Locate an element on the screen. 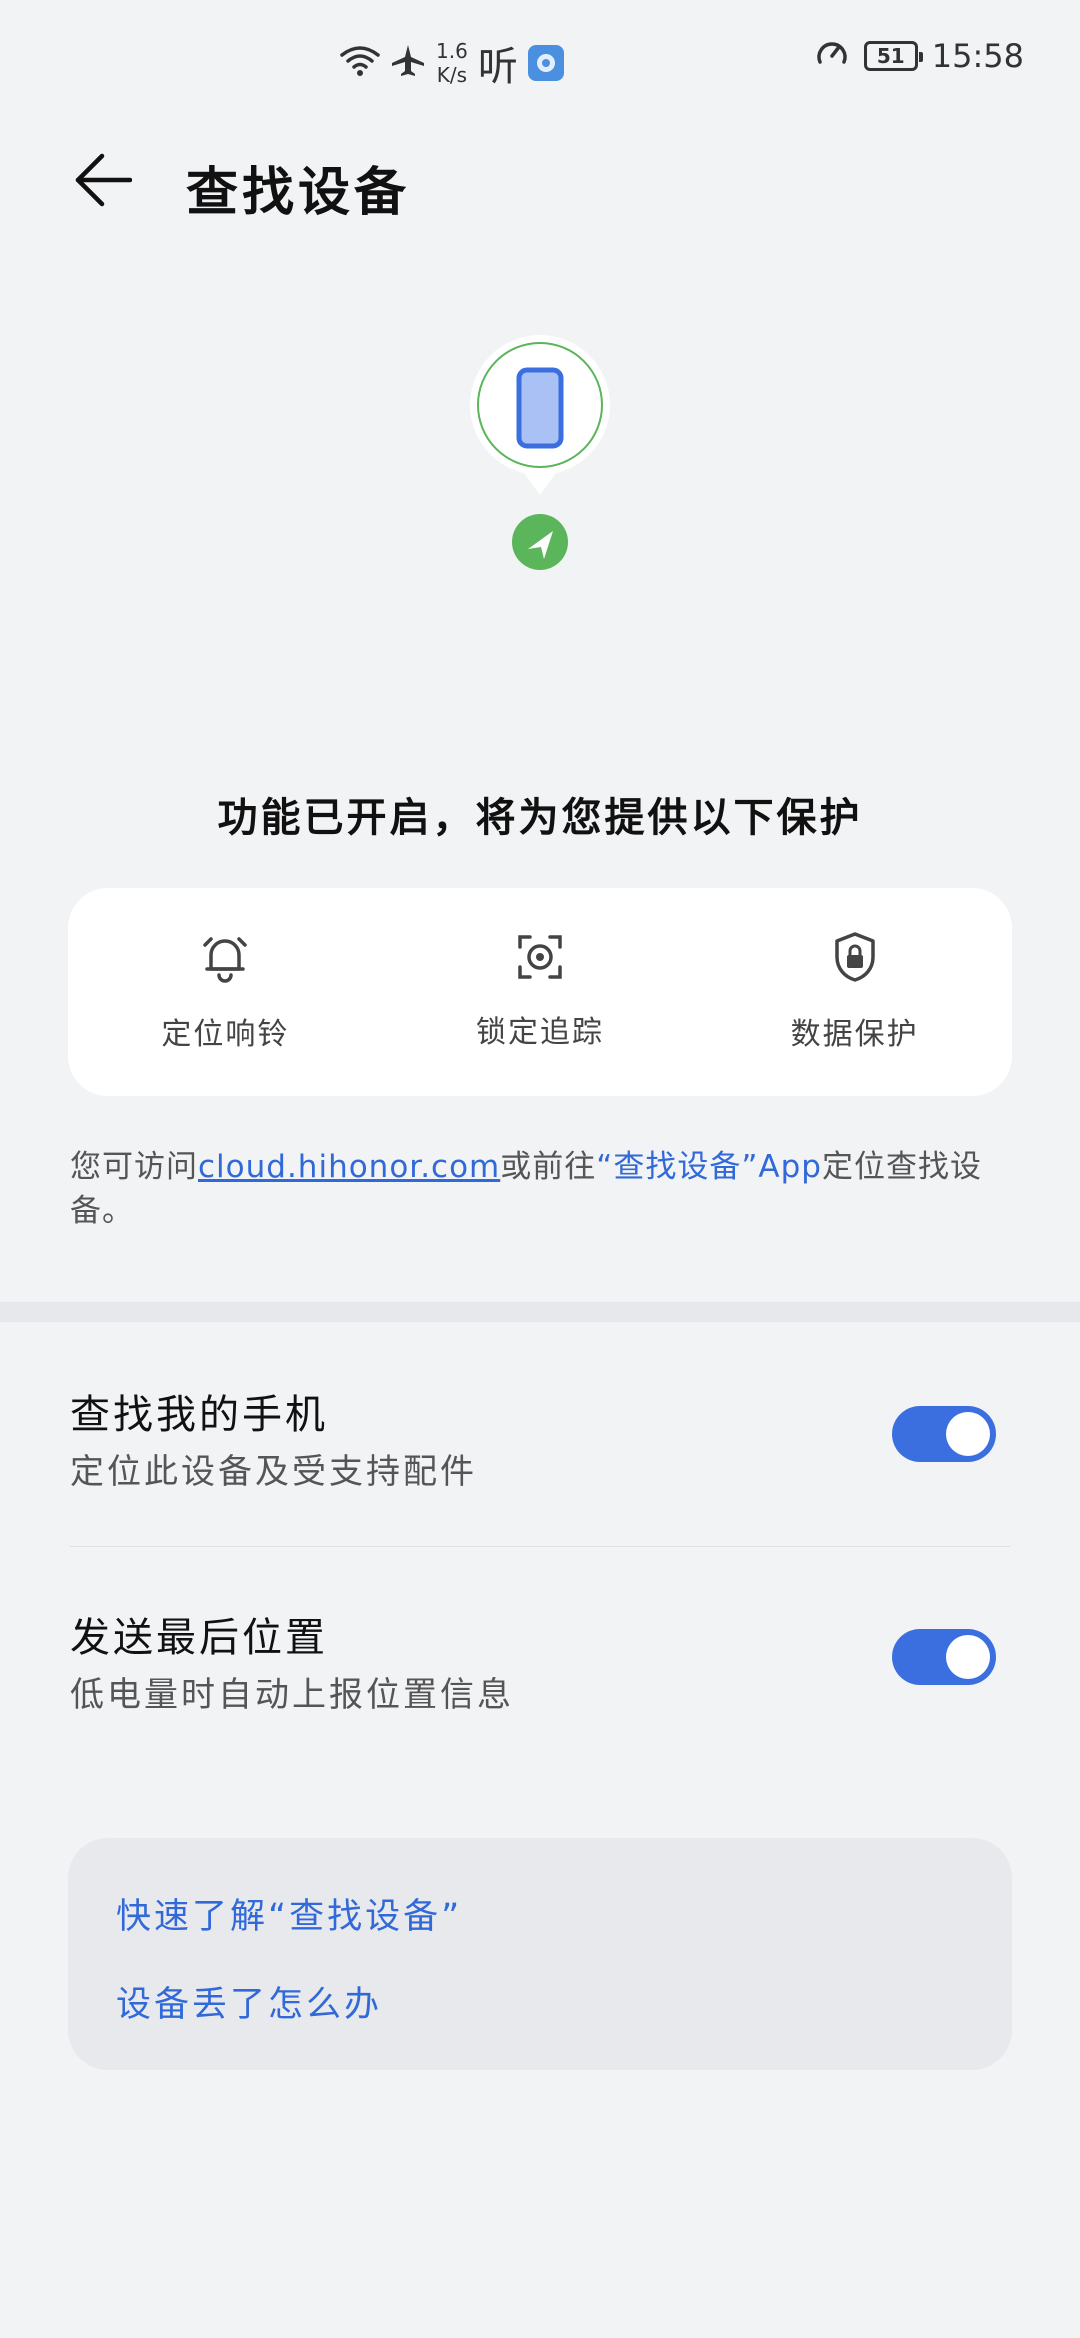 The image size is (1080, 2338). bell-icon is located at coordinates (225, 959).